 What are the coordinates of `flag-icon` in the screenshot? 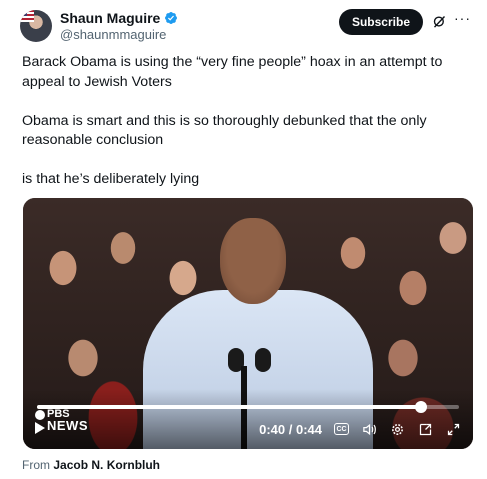 It's located at (27, 16).